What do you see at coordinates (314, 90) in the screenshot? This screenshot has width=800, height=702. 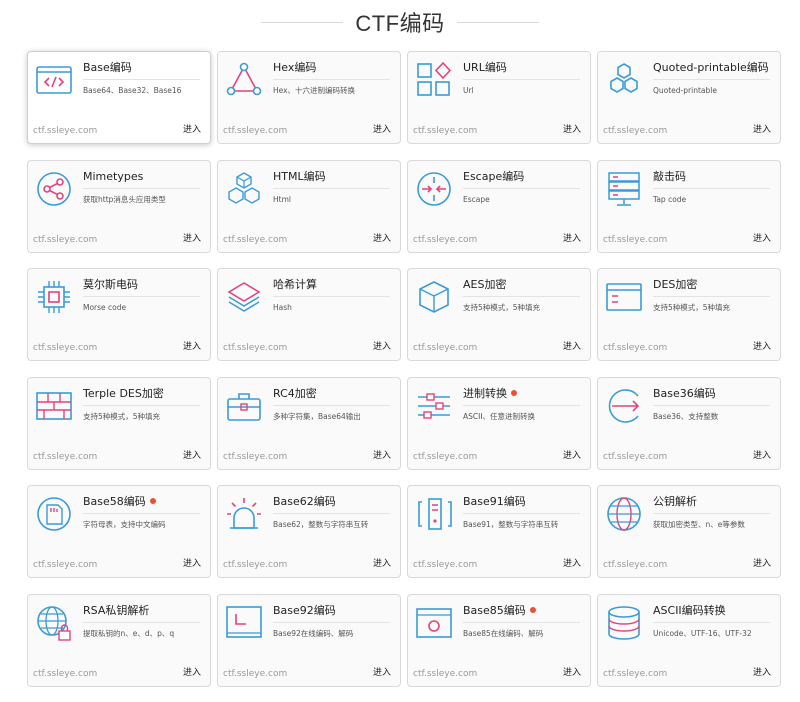 I see `tool-card-description: Hex、十六进制编码转换` at bounding box center [314, 90].